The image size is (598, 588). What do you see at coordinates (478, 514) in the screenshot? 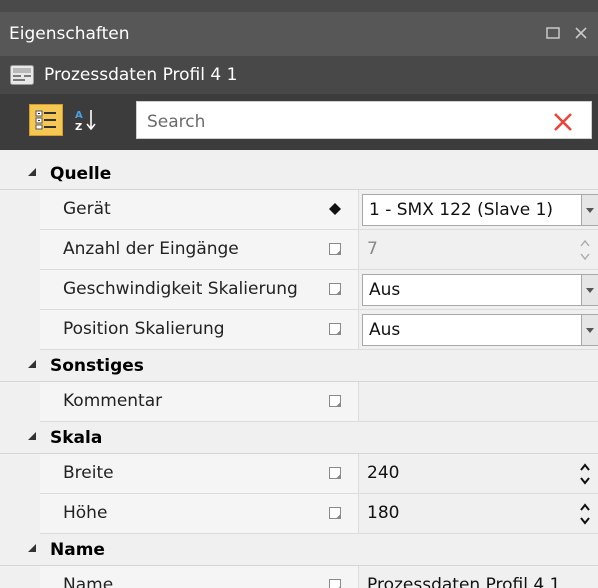
I see `hoehe-value-cell: 180` at bounding box center [478, 514].